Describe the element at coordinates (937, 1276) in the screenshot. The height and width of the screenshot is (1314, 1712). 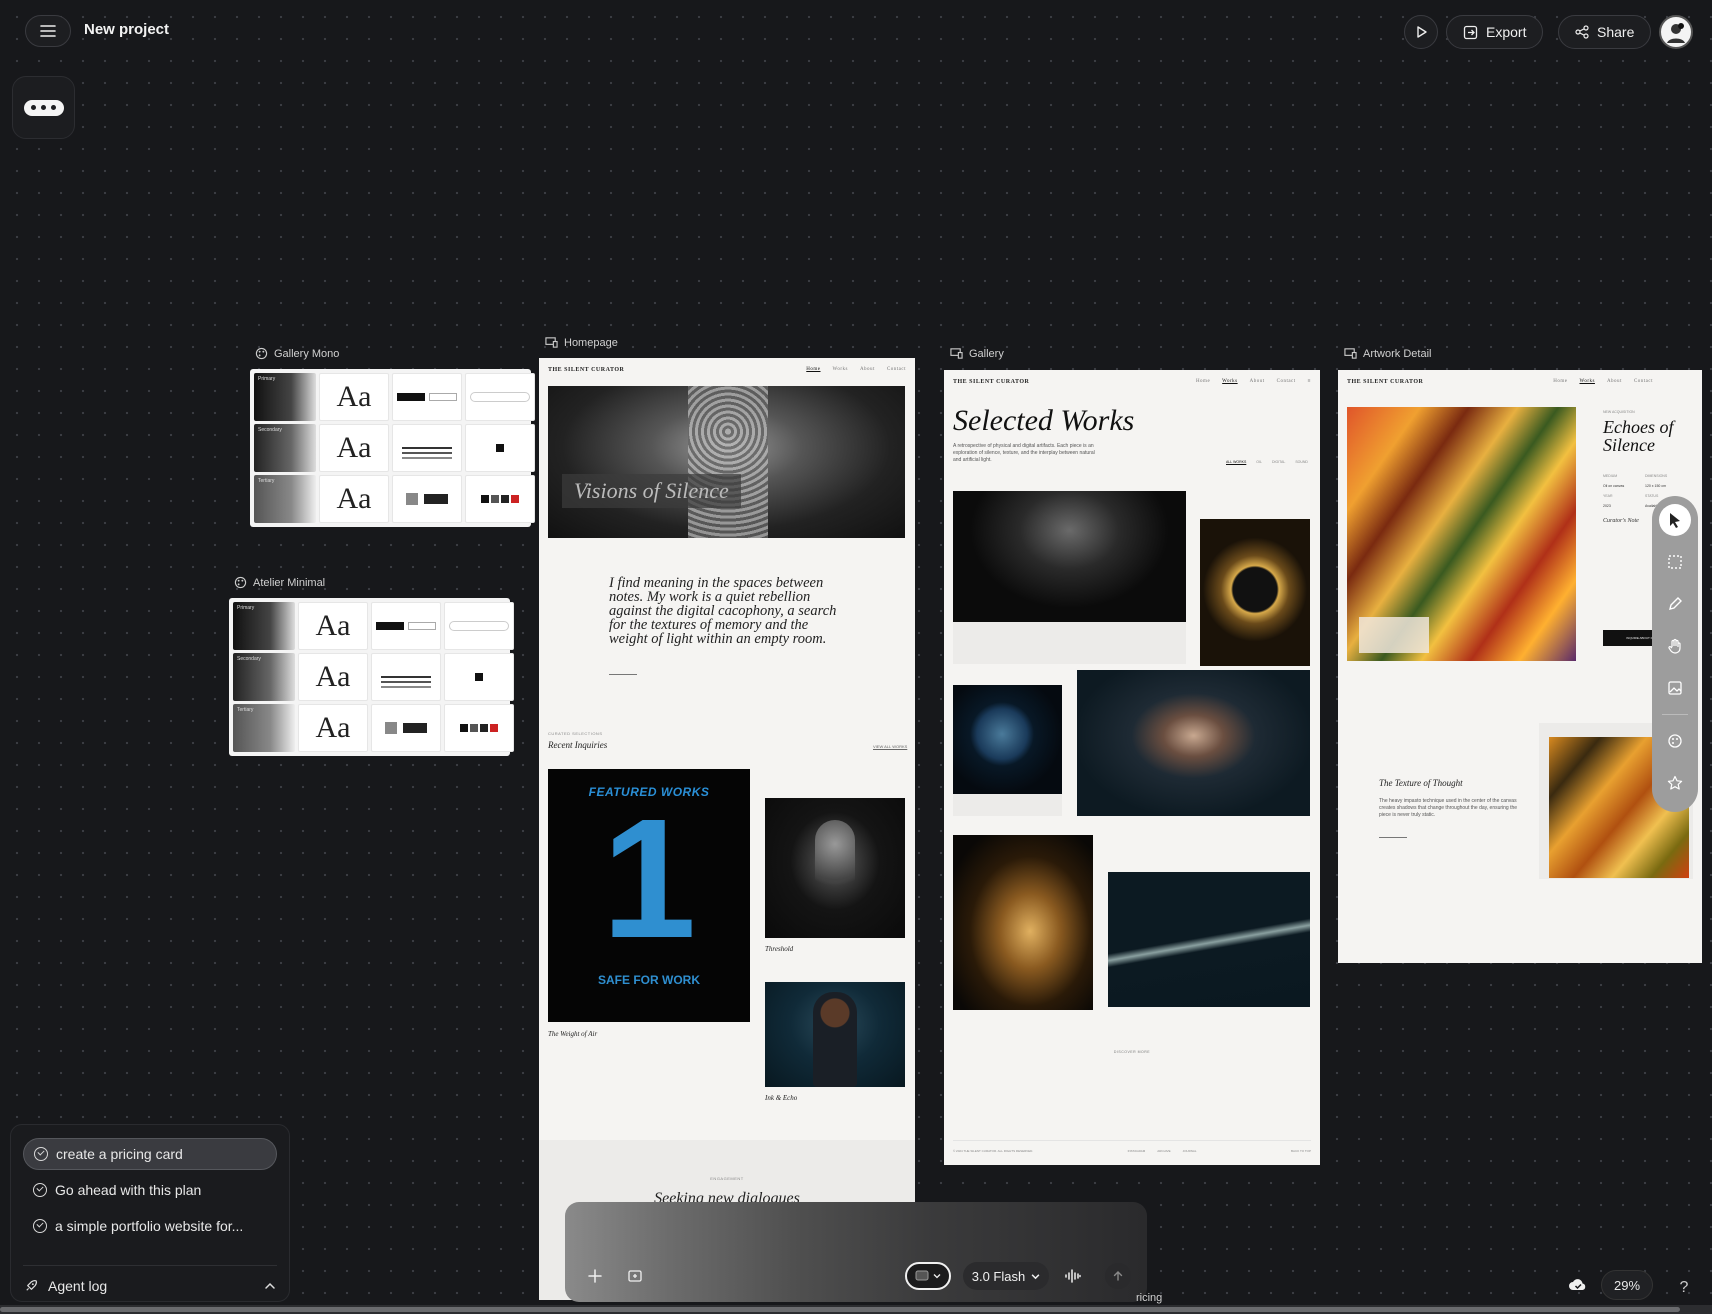
I see `chevron-down-icon` at that location.